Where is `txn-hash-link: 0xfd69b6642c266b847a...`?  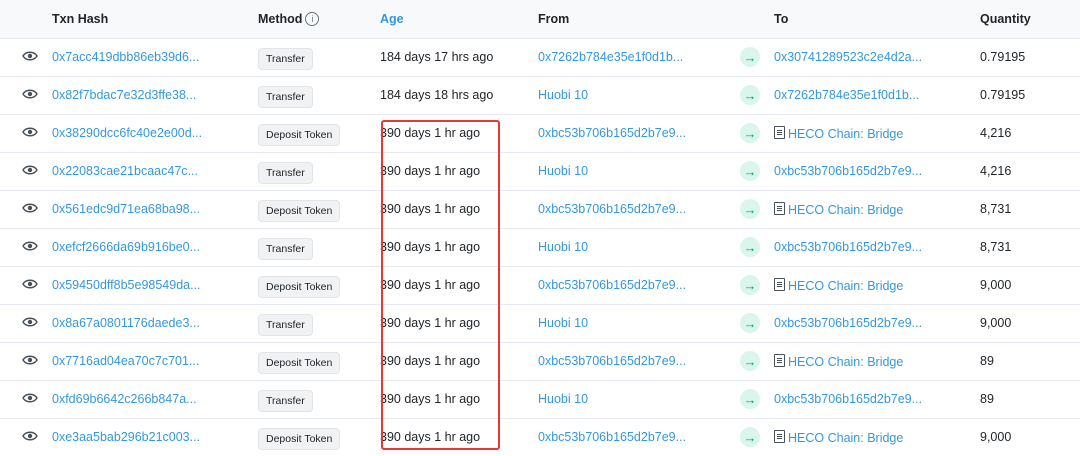 txn-hash-link: 0xfd69b6642c266b847a... is located at coordinates (124, 399).